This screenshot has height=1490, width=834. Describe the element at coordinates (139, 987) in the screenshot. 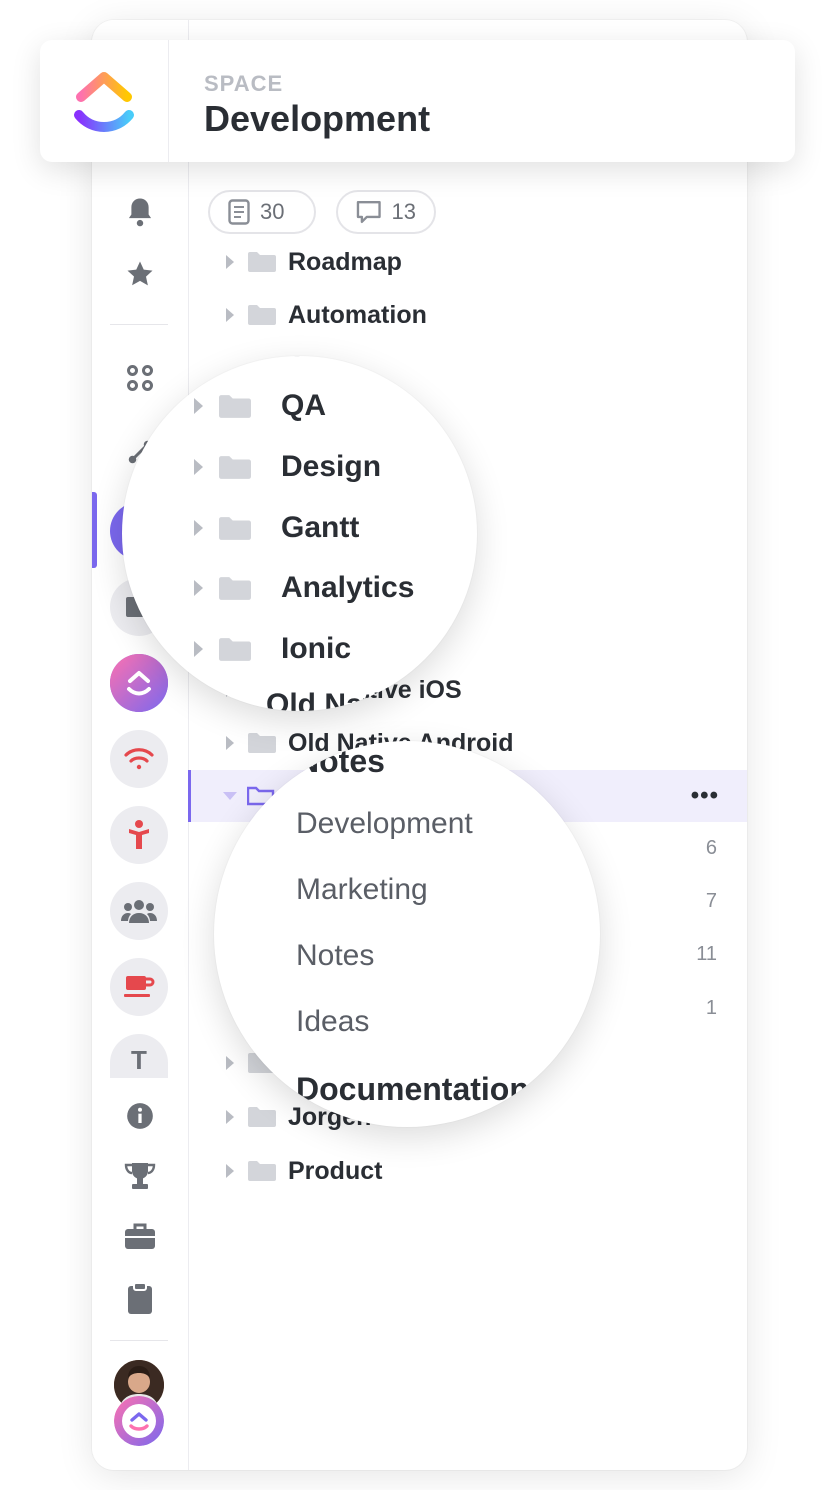

I see `coffee-icon` at that location.